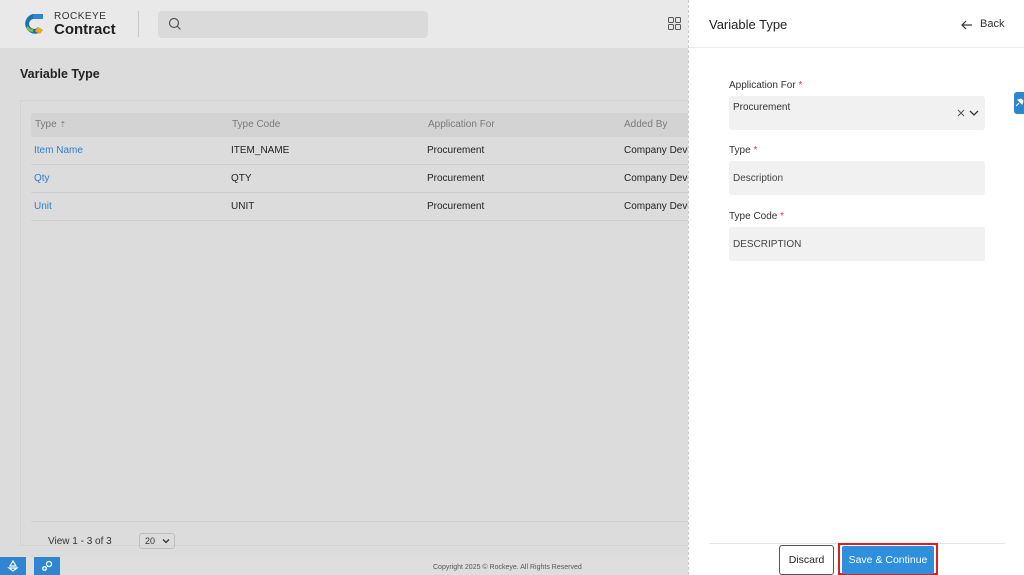  I want to click on recycle-button, so click(13, 566).